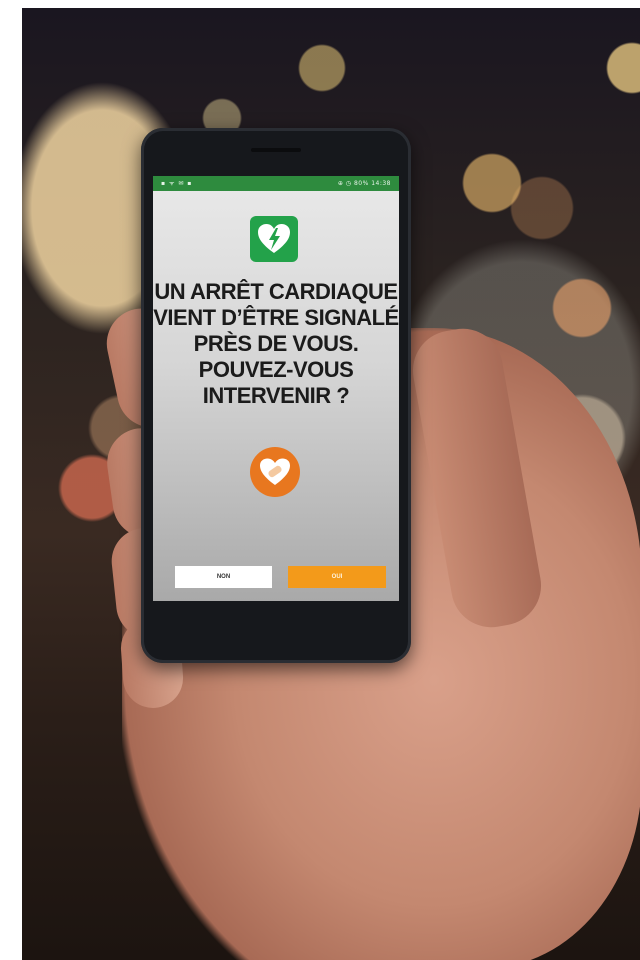 The width and height of the screenshot is (640, 960). I want to click on alert-line: UN ARRÊT CARDIAQUE, so click(276, 291).